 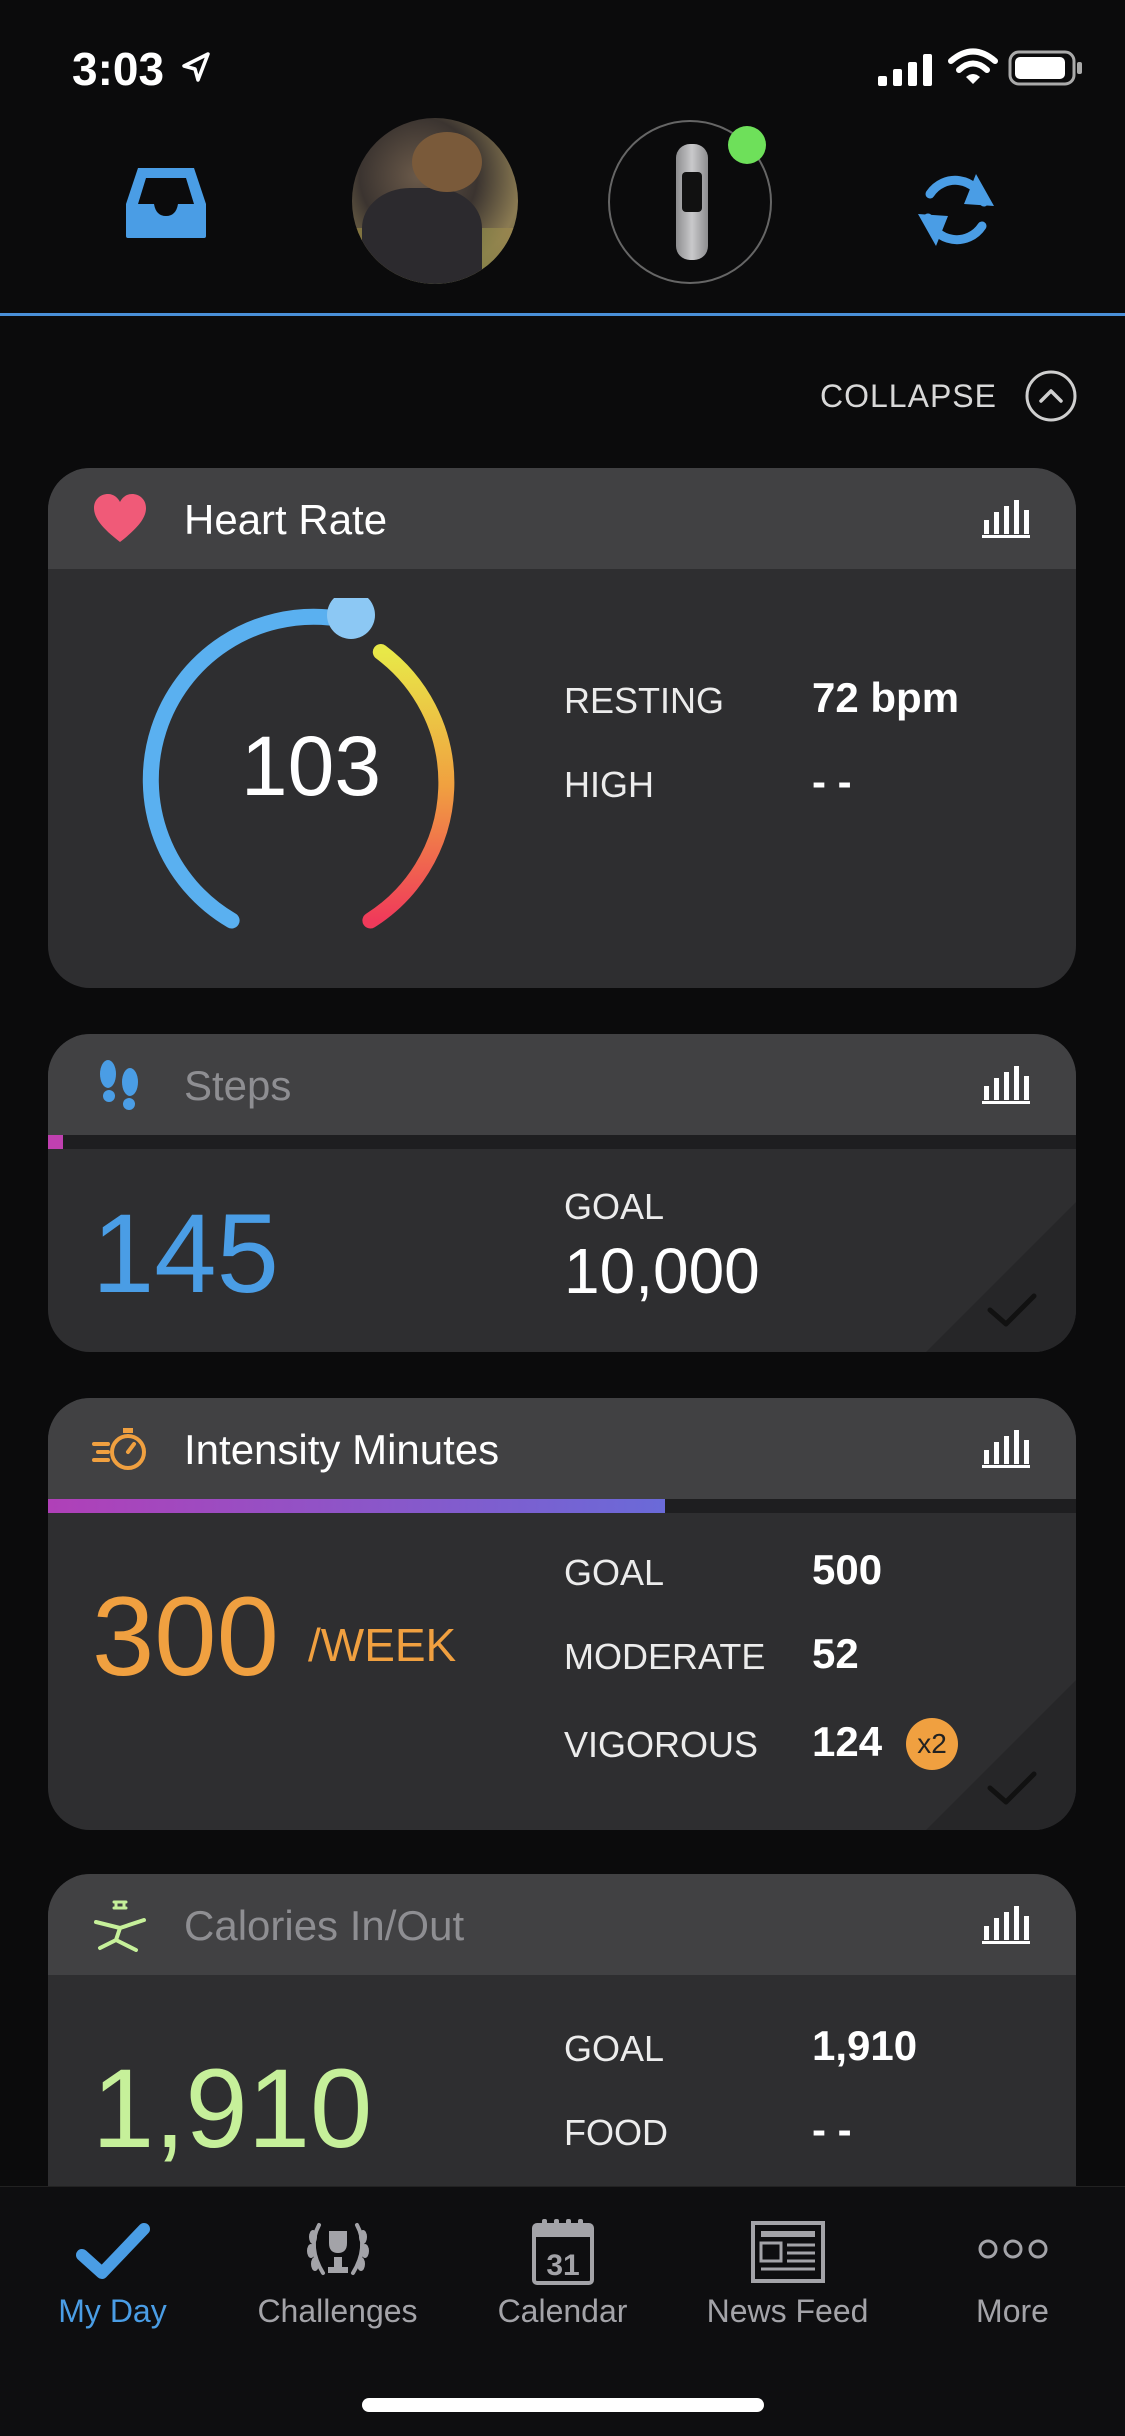 I want to click on top-header, so click(x=562, y=213).